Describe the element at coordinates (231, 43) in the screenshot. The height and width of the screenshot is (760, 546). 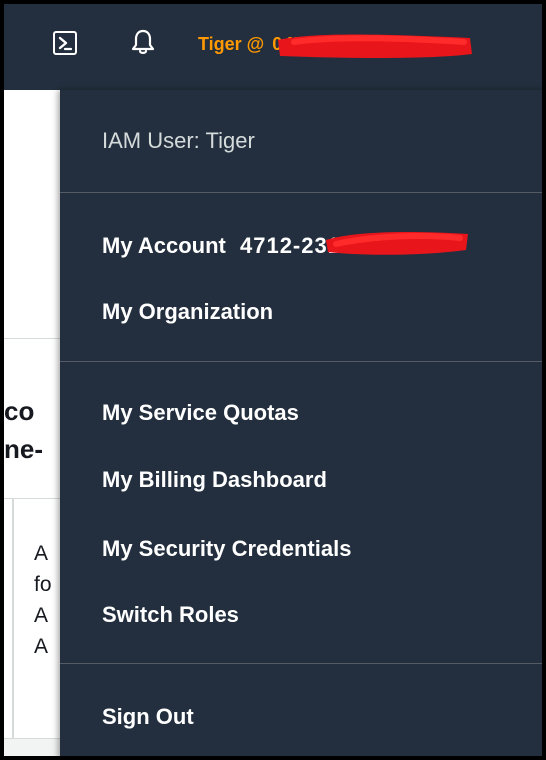
I see `account-user-label: Tiger @` at that location.